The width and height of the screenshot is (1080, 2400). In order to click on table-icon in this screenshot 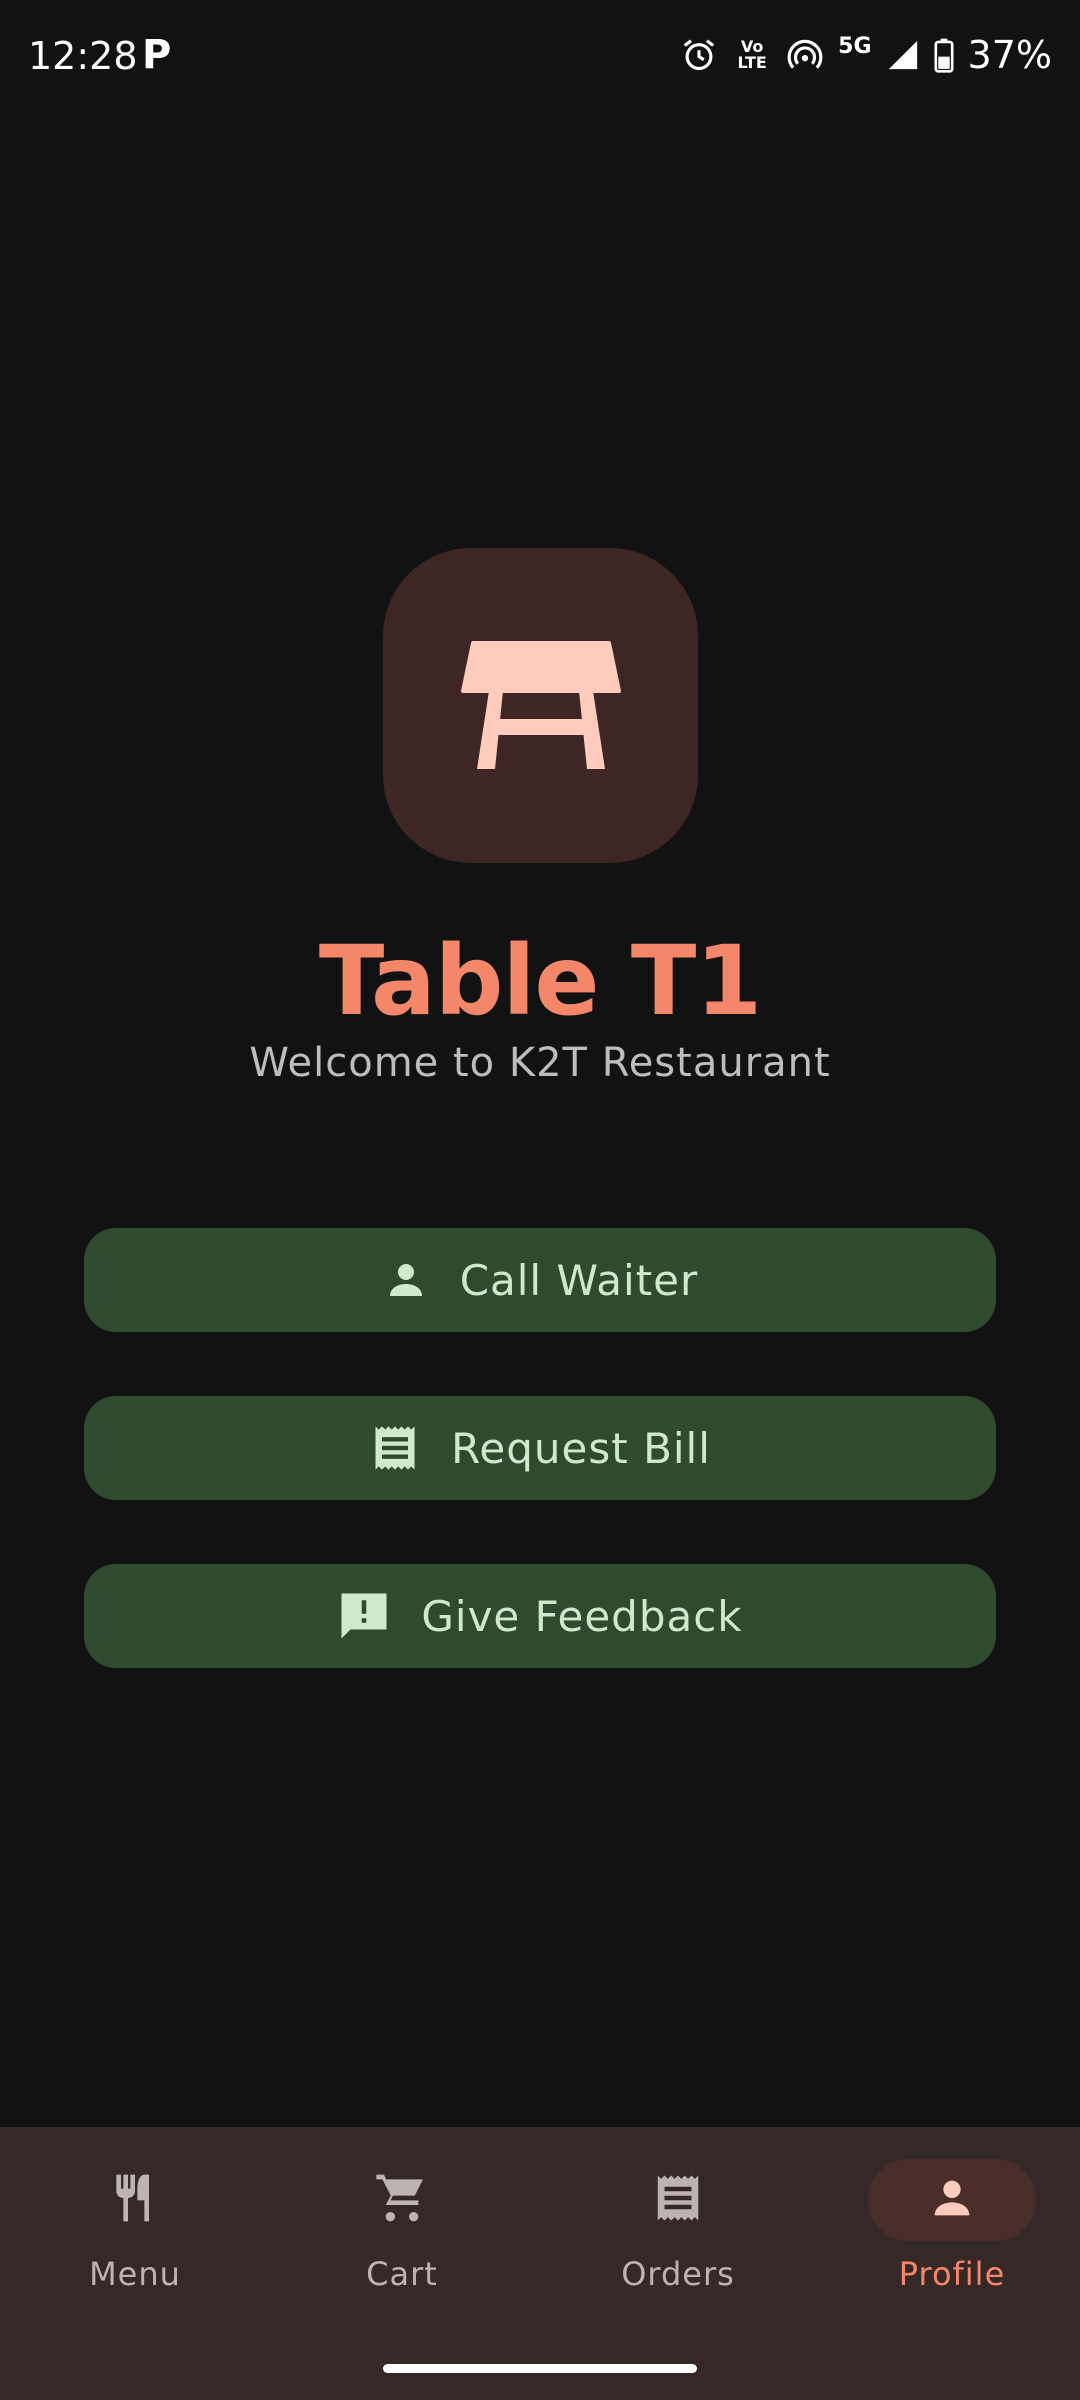, I will do `click(540, 706)`.